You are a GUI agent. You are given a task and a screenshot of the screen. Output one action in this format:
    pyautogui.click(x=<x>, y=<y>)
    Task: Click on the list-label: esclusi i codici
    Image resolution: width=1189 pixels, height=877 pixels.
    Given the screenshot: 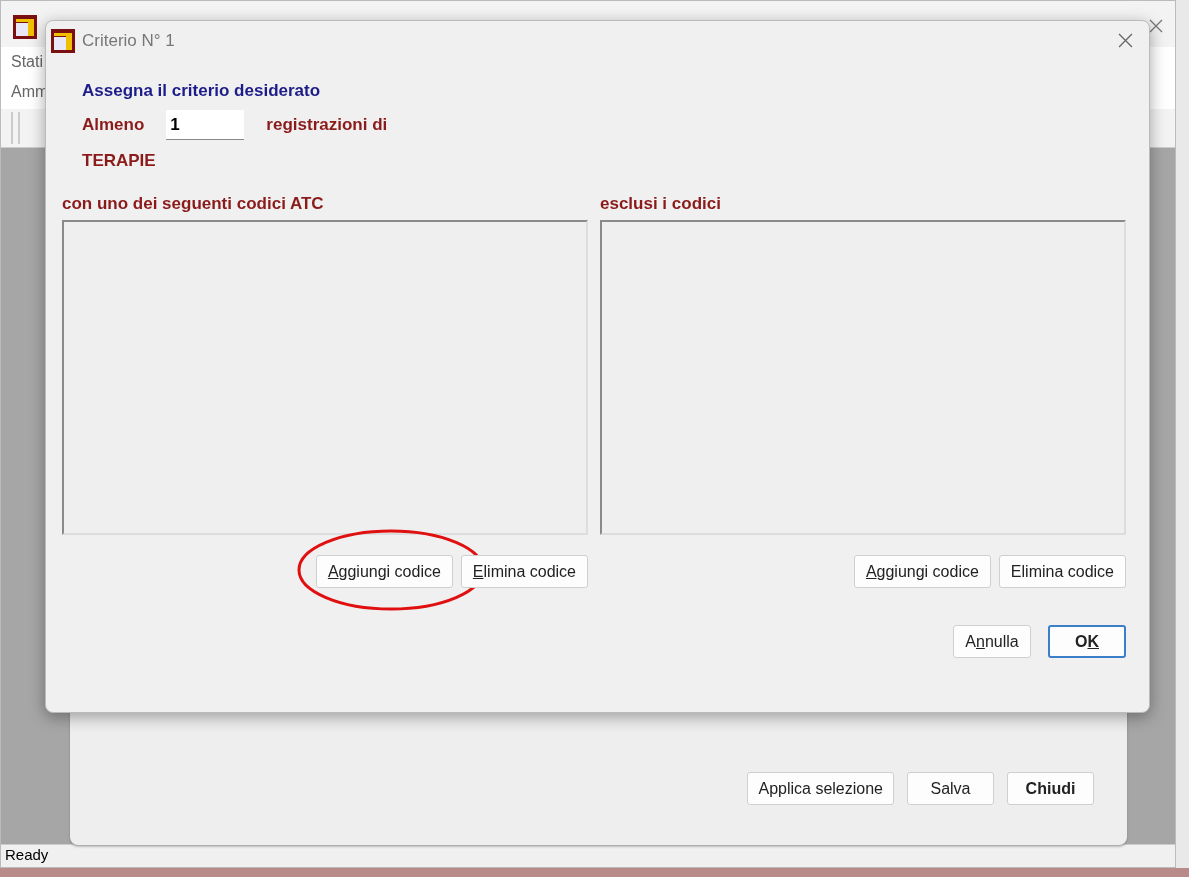 What is the action you would take?
    pyautogui.click(x=660, y=204)
    